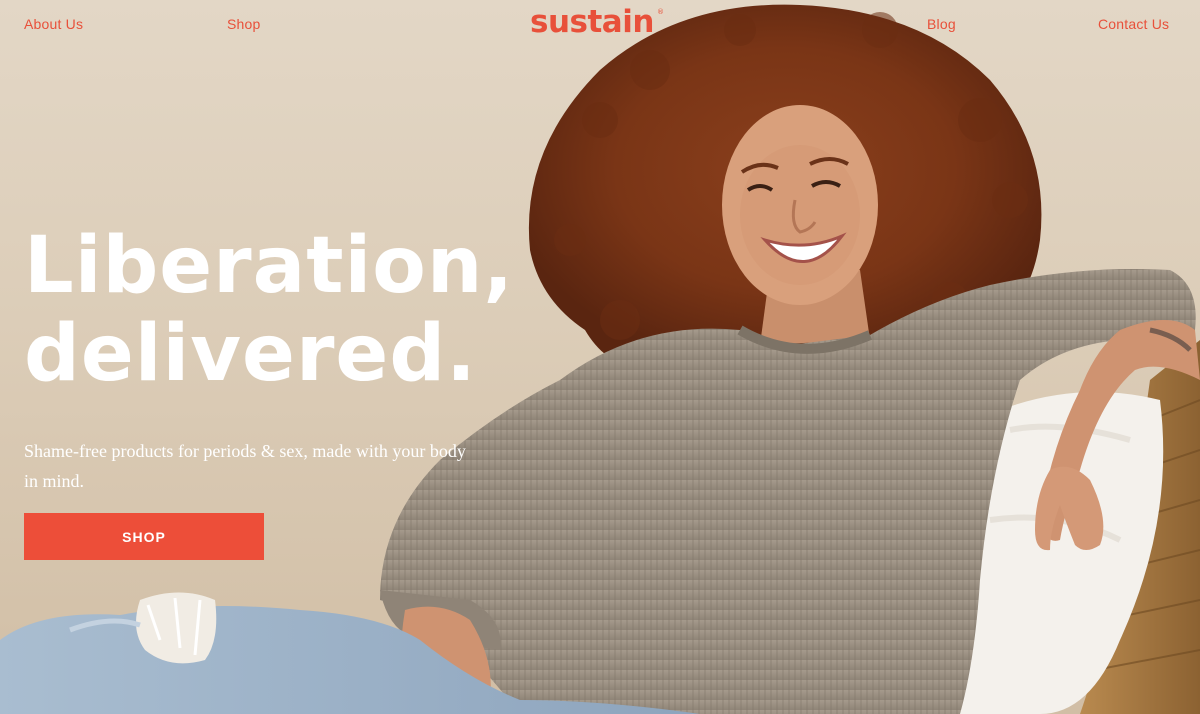  Describe the element at coordinates (250, 354) in the screenshot. I see `hero-headline-line2: delivered.` at that location.